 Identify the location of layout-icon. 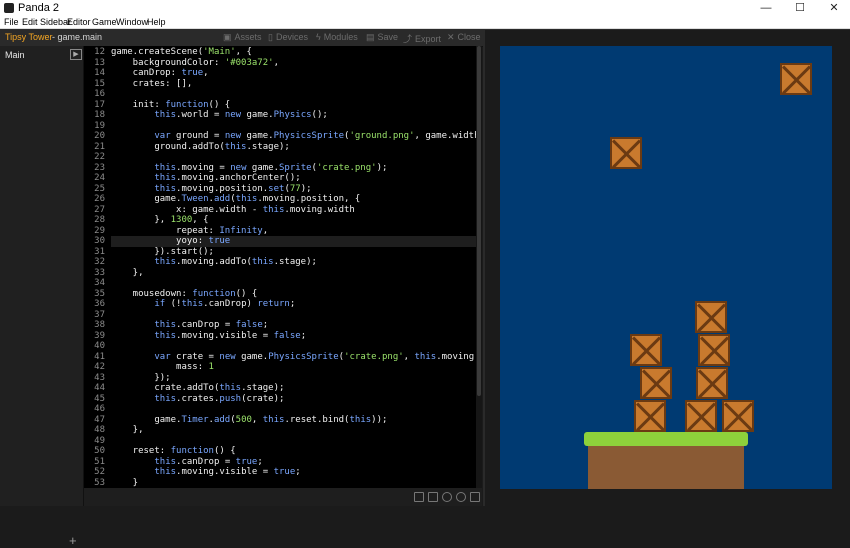
(419, 497).